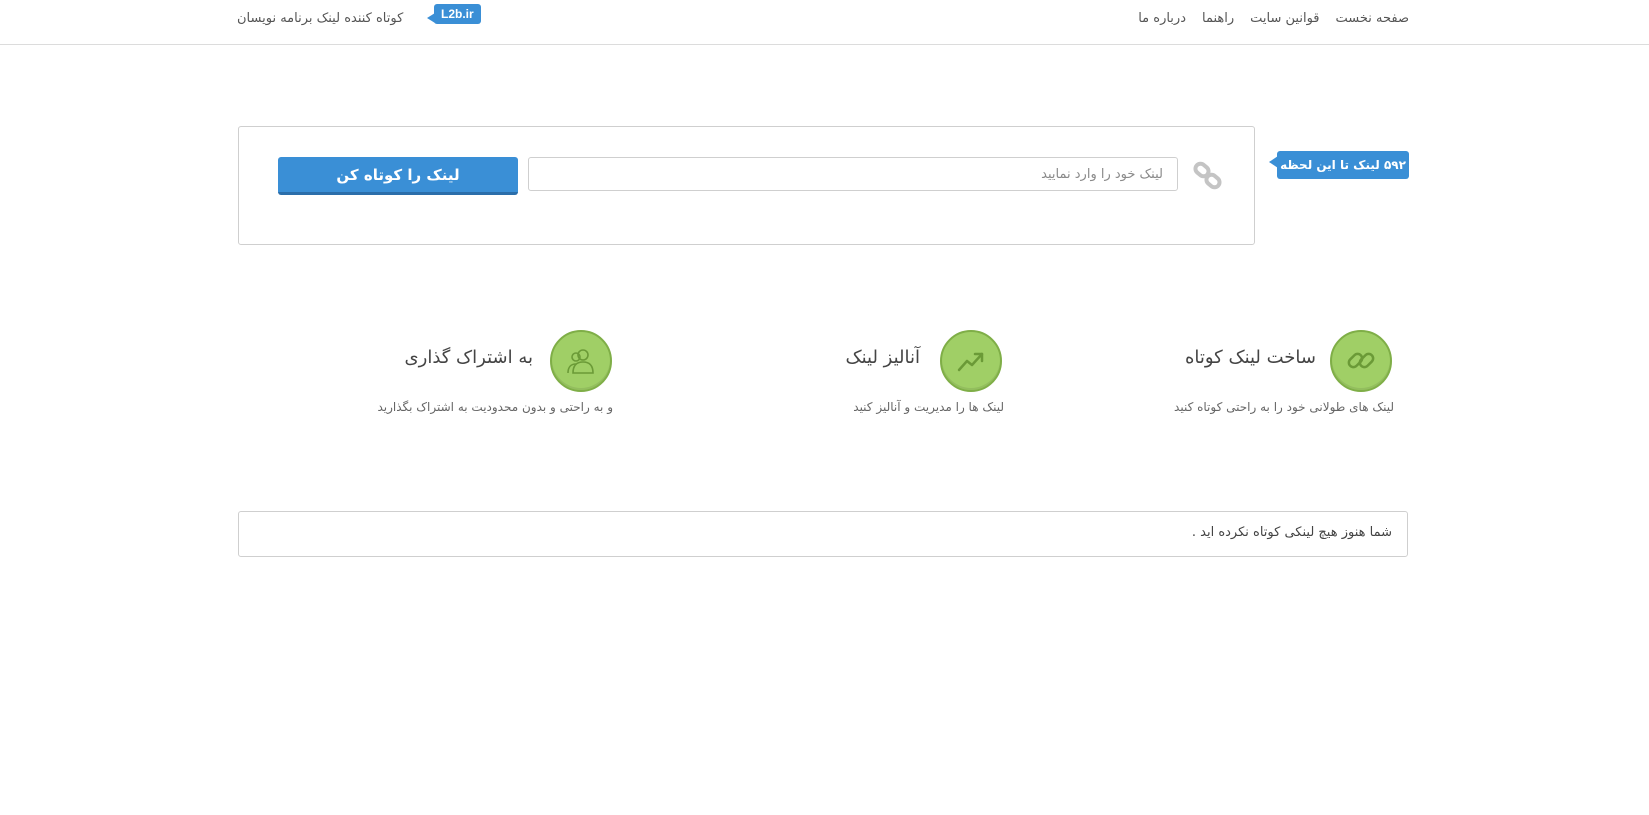 Image resolution: width=1649 pixels, height=815 pixels. Describe the element at coordinates (320, 18) in the screenshot. I see `brand-tagline: کوتاه کننده لینک برنامه نویسان` at that location.